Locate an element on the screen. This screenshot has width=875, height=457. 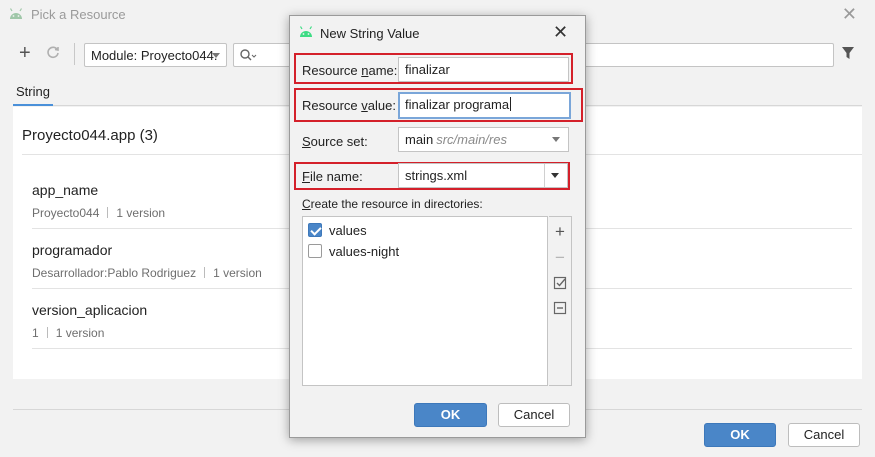
group-title: Proyecto044.app (3) is located at coordinates (90, 135).